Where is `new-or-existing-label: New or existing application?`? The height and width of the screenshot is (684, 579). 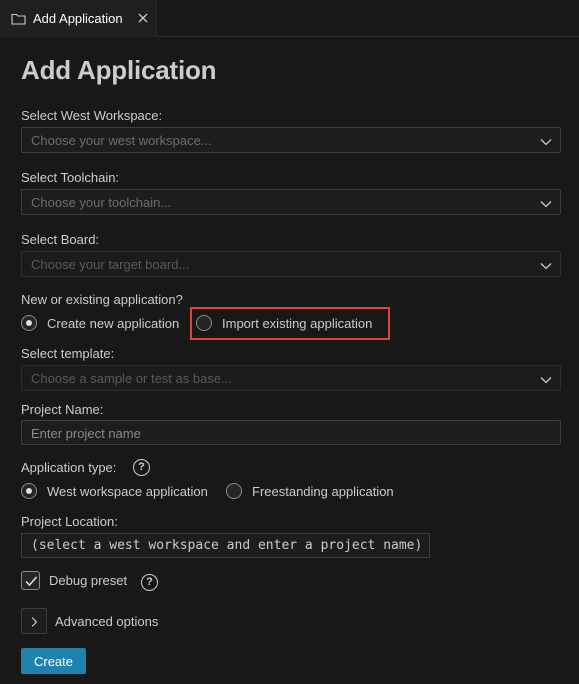 new-or-existing-label: New or existing application? is located at coordinates (102, 299).